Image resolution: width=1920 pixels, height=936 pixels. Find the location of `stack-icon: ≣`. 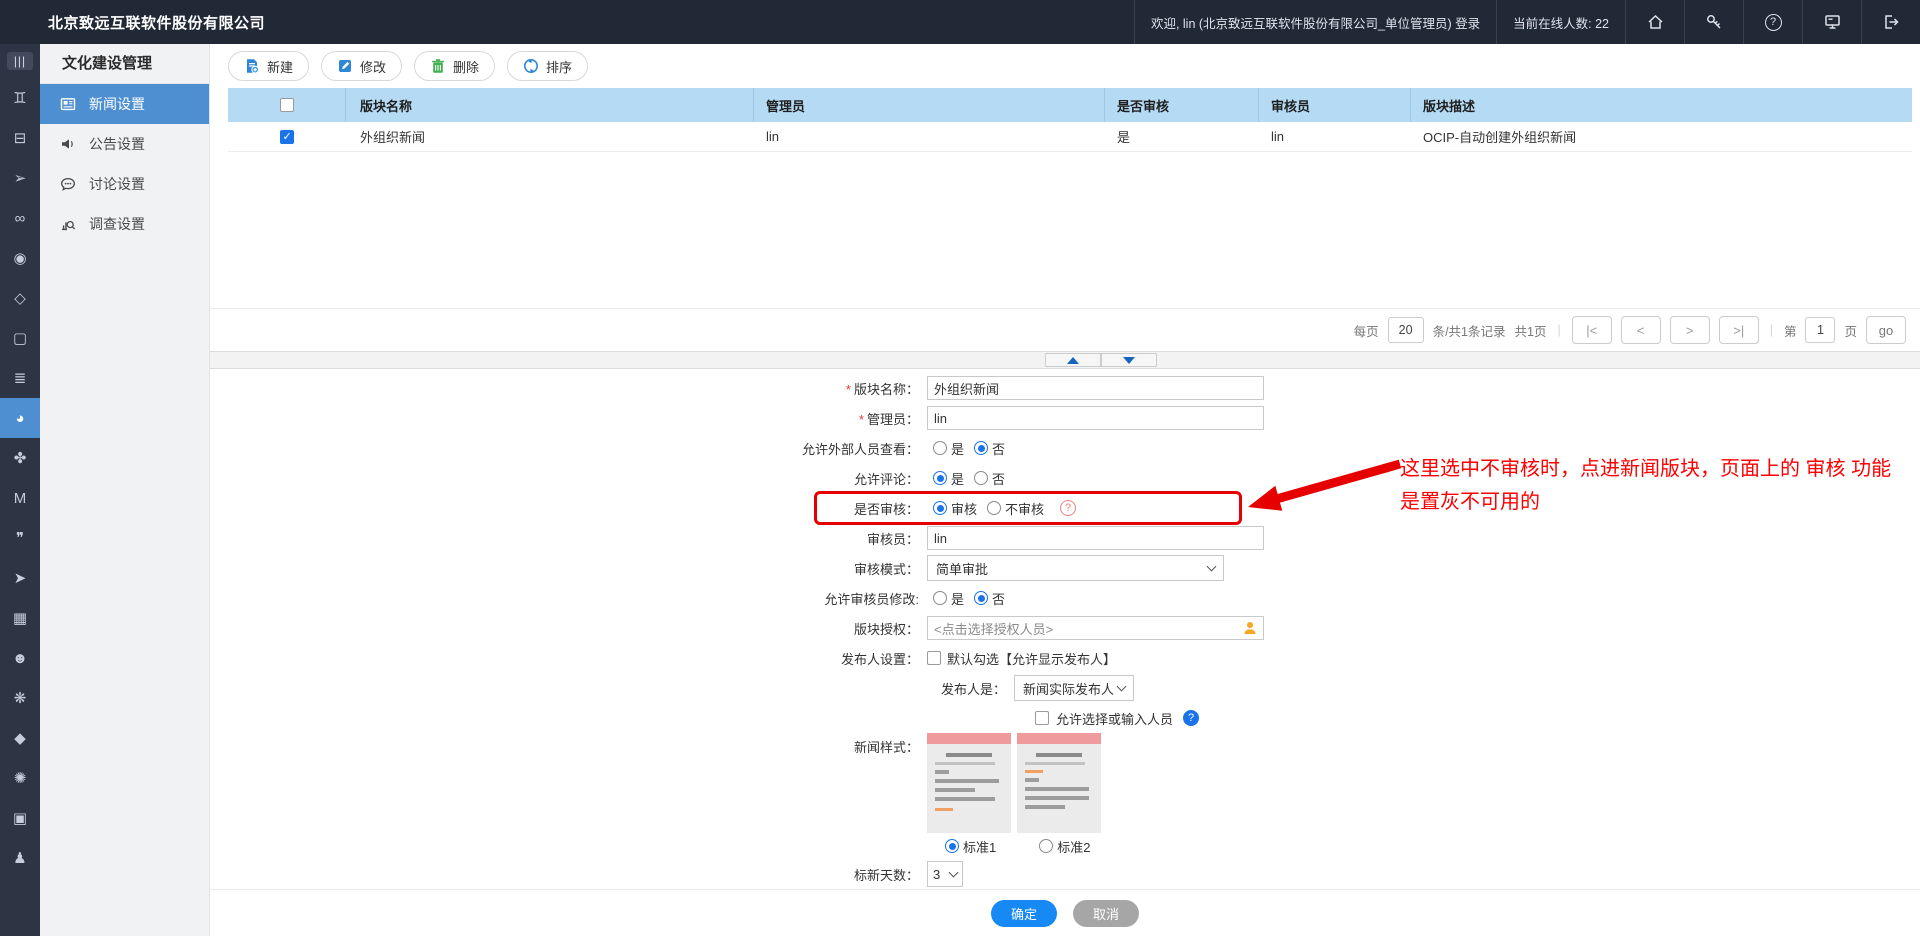

stack-icon: ≣ is located at coordinates (20, 378).